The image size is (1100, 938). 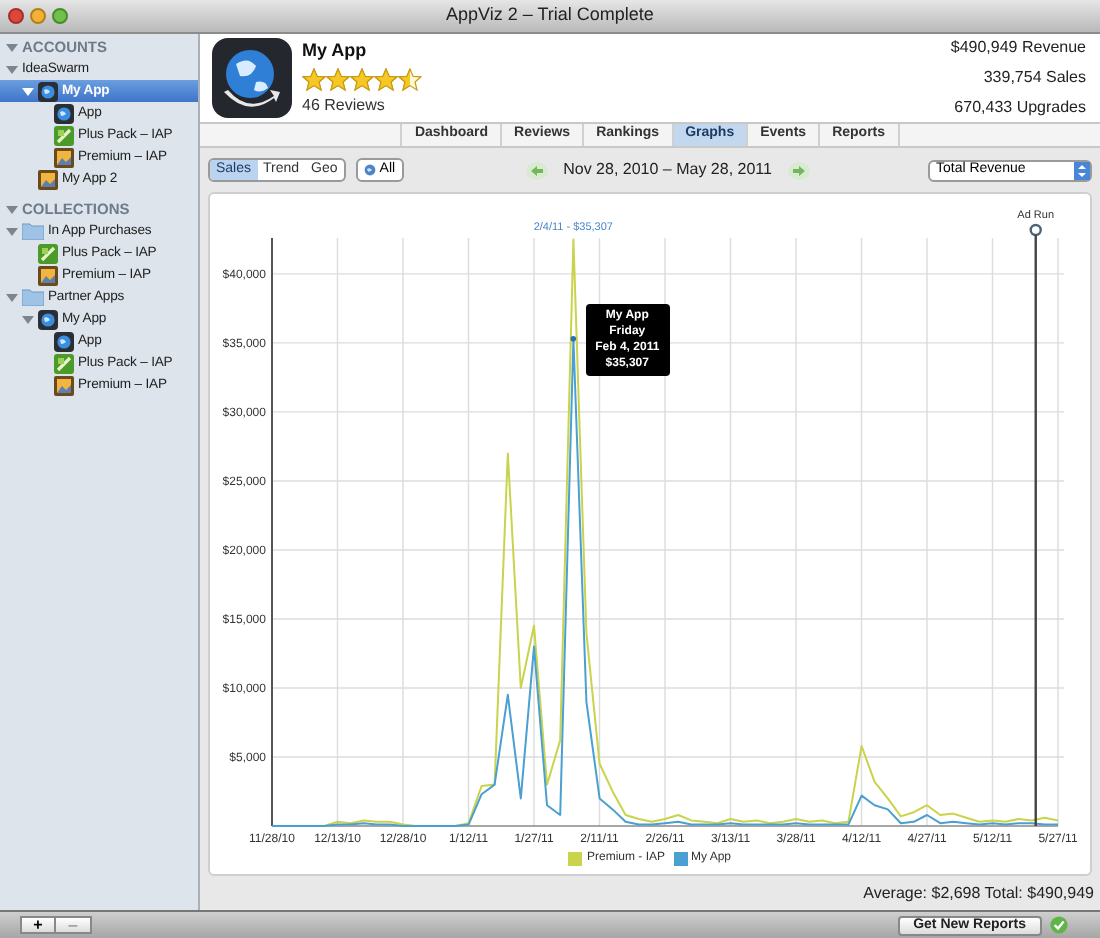 I want to click on globe-icon, so click(x=369, y=170).